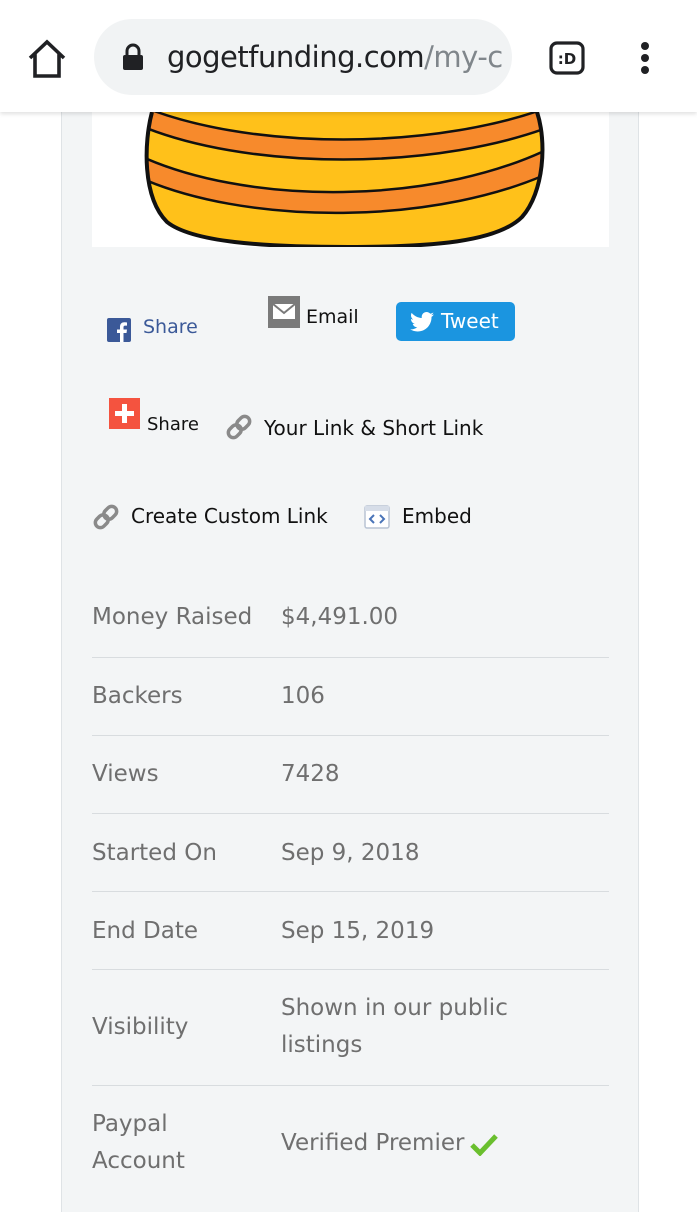  Describe the element at coordinates (350, 775) in the screenshot. I see `stat-row-views: Views 7428` at that location.